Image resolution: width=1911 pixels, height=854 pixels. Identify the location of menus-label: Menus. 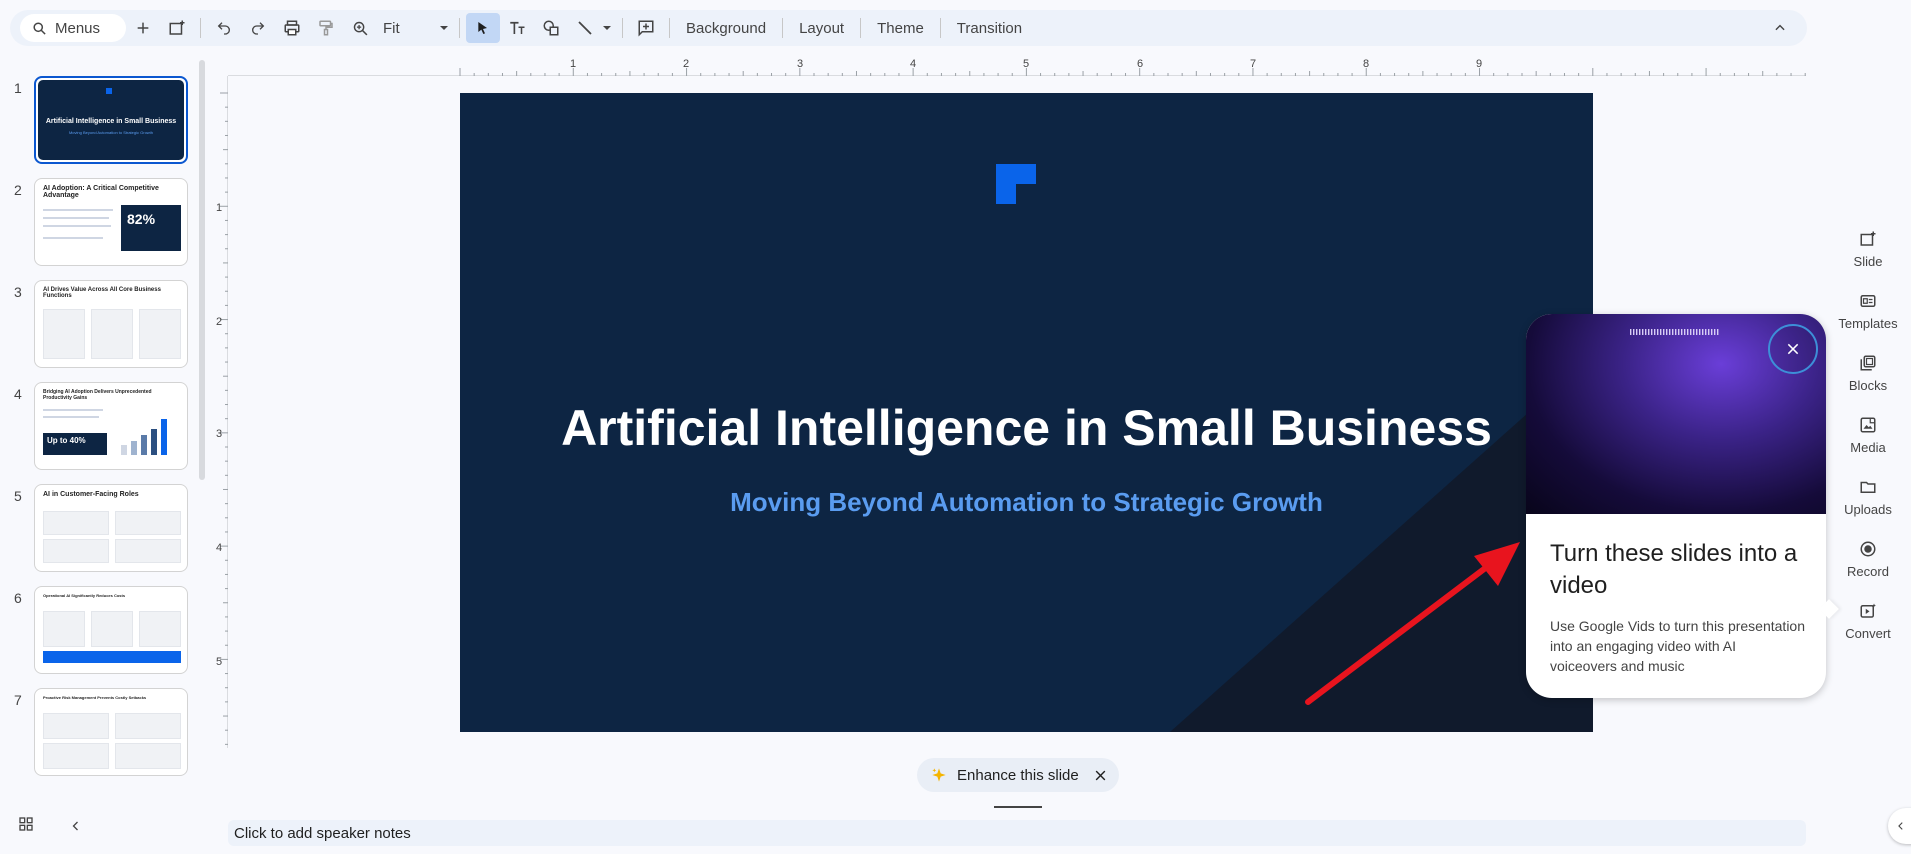
(78, 28).